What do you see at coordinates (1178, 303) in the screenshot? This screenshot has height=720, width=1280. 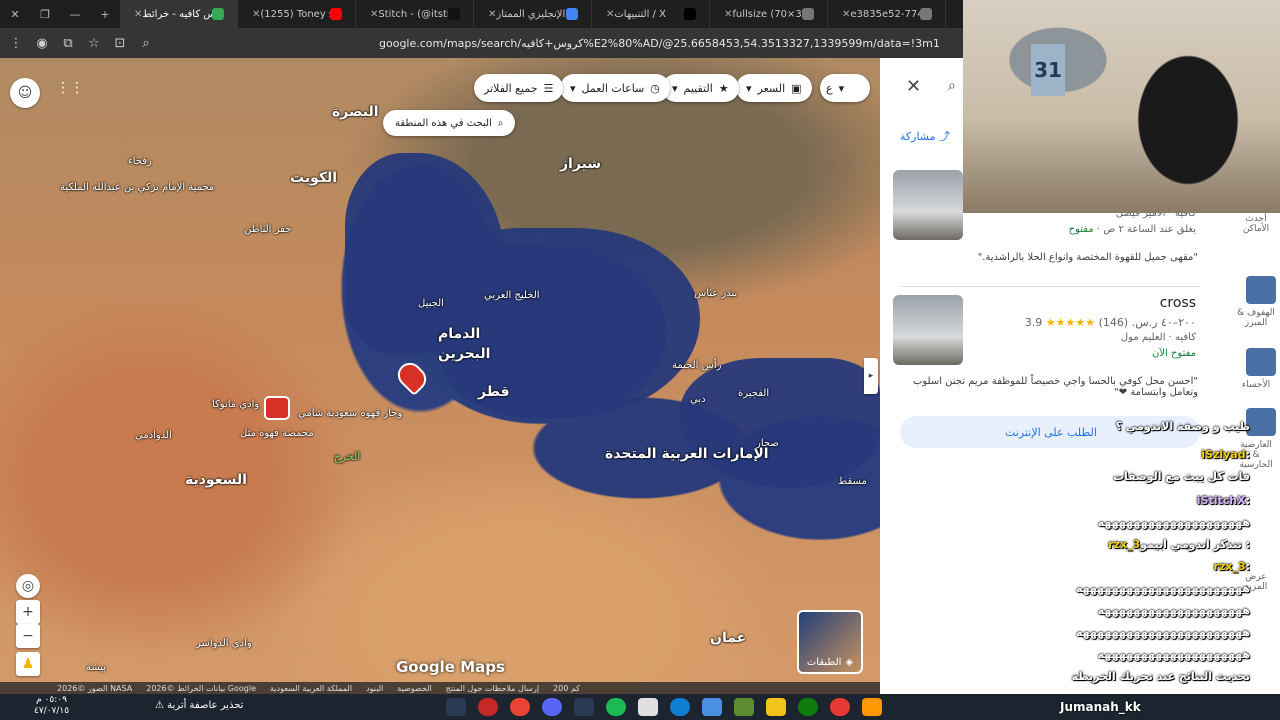 I see `place-title: cross` at bounding box center [1178, 303].